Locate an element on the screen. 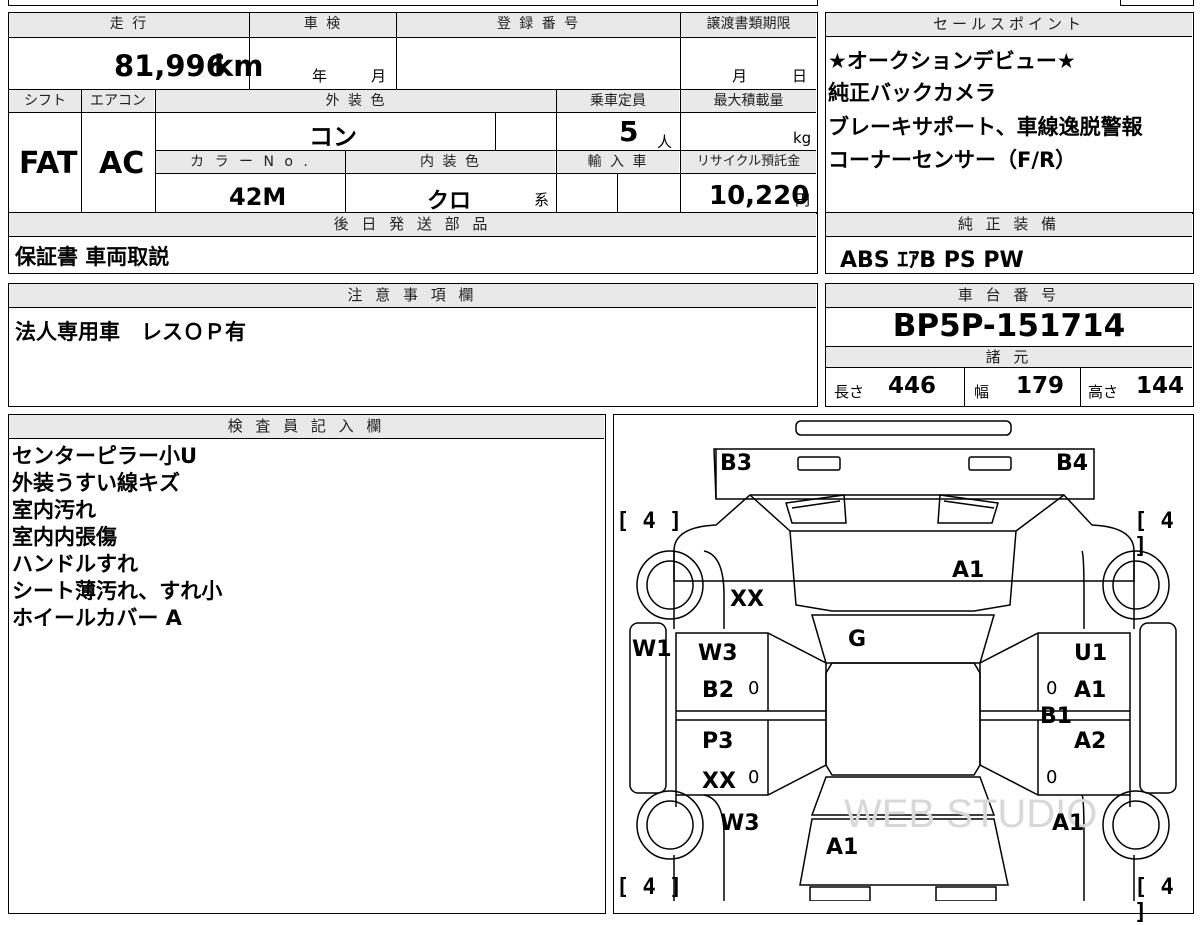 The height and width of the screenshot is (925, 1200). shift-header: シフト is located at coordinates (45, 101).